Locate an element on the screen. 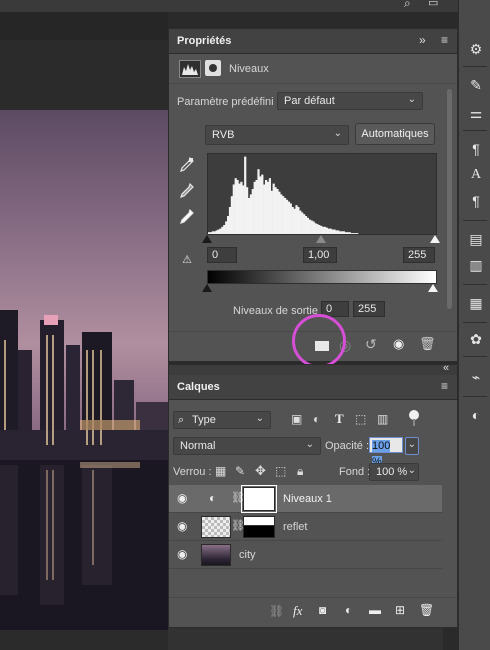  auto-button-label: Automatiques is located at coordinates (395, 134).